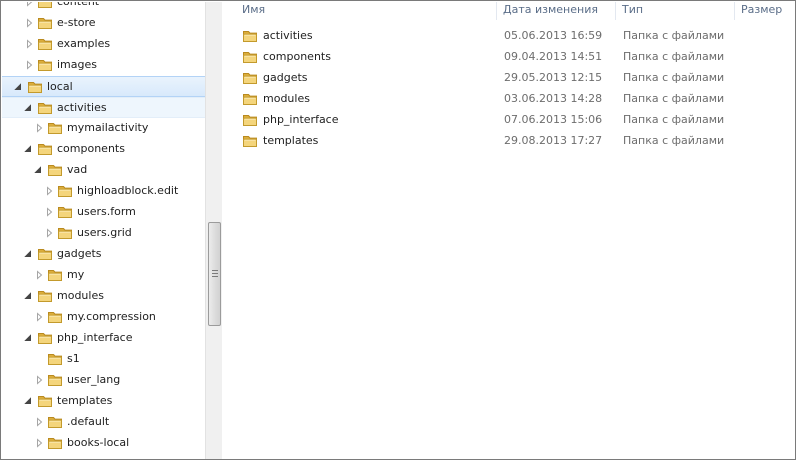 Image resolution: width=796 pixels, height=460 pixels. Describe the element at coordinates (111, 316) in the screenshot. I see `tree-item-label: my.compression` at that location.